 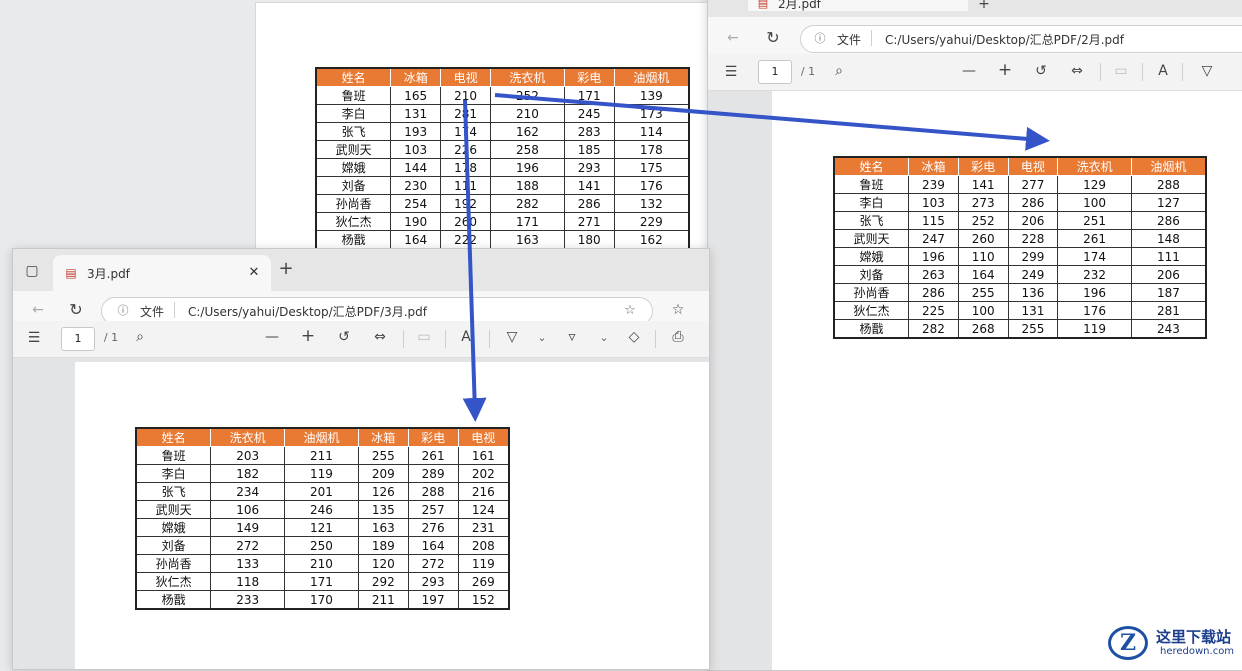 I want to click on table-cell: 247, so click(x=933, y=238).